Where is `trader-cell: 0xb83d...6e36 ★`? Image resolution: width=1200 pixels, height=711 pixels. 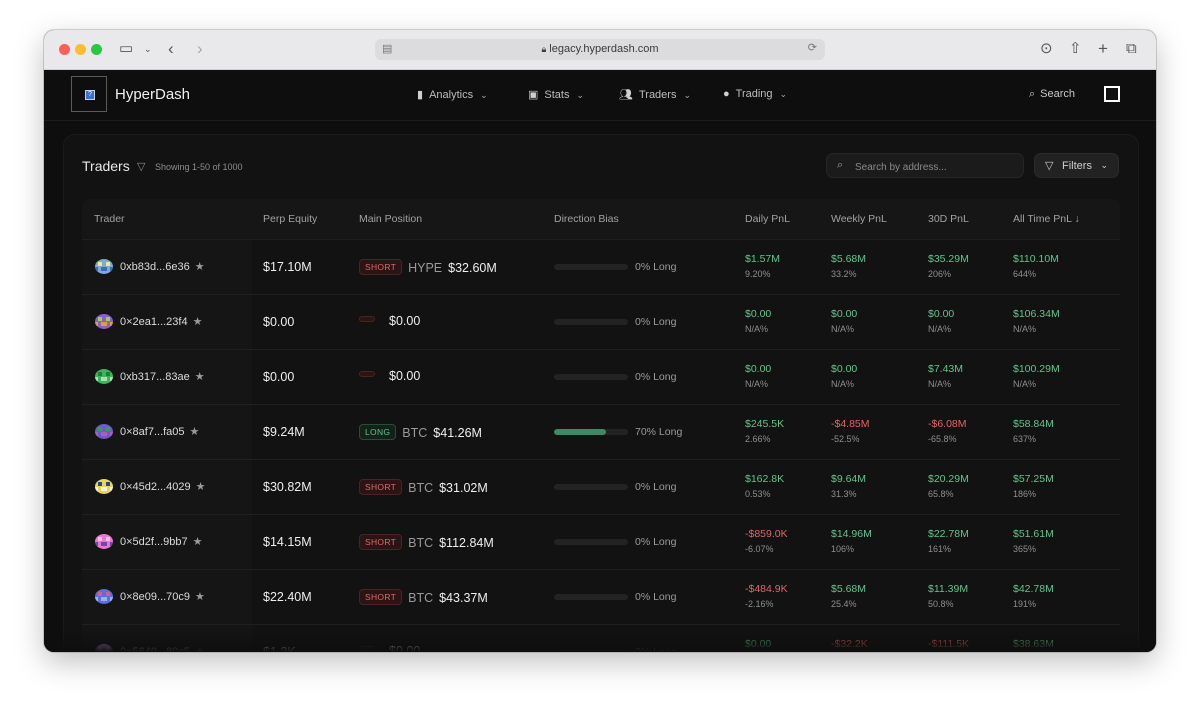 trader-cell: 0xb83d...6e36 ★ is located at coordinates (167, 267).